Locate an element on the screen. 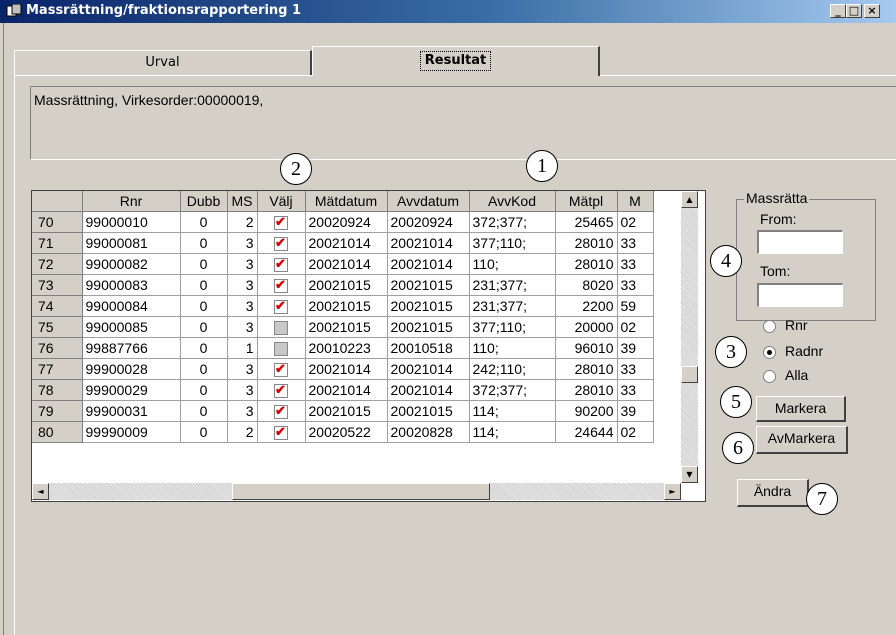 The image size is (896, 635). rnr-cell: 99000083 is located at coordinates (131, 285).